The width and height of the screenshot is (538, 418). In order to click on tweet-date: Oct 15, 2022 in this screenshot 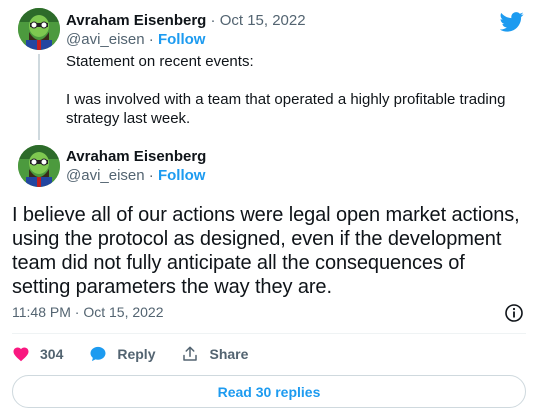, I will do `click(263, 20)`.